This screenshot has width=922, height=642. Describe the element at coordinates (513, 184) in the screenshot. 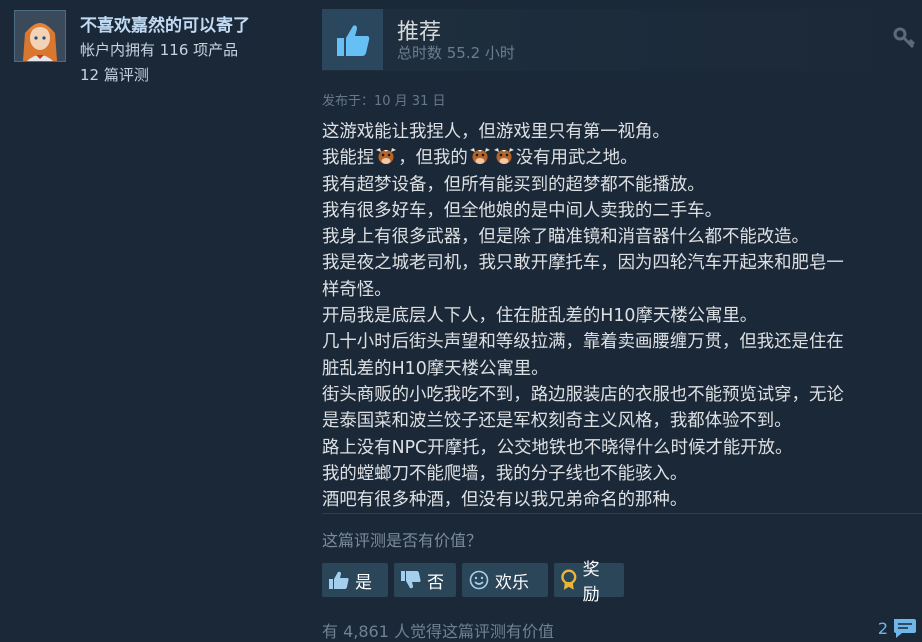

I see `review-line: 我有超梦设备，但所有能买到的超梦都不能播放。` at that location.